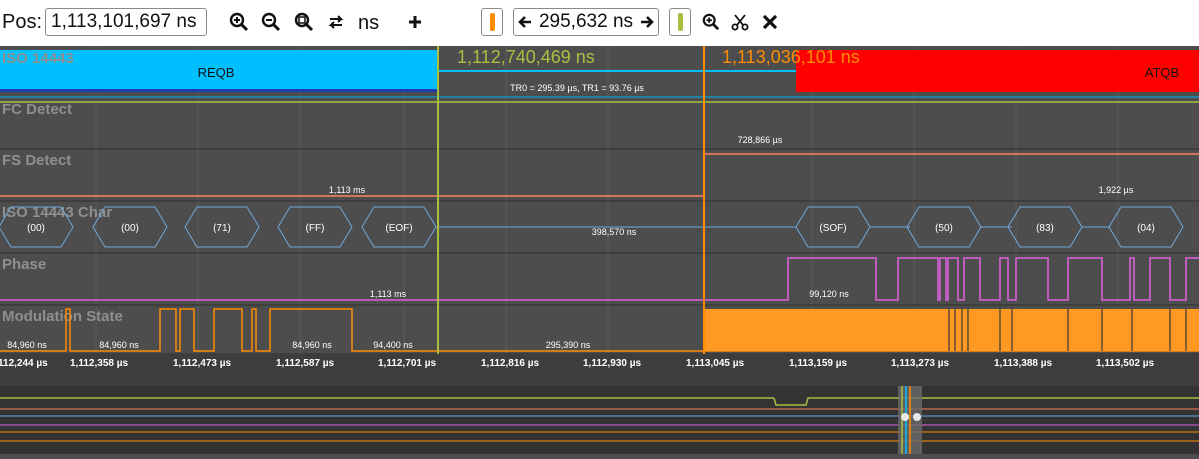 The height and width of the screenshot is (459, 1199). Describe the element at coordinates (711, 22) in the screenshot. I see `zoom-cursor-icon` at that location.